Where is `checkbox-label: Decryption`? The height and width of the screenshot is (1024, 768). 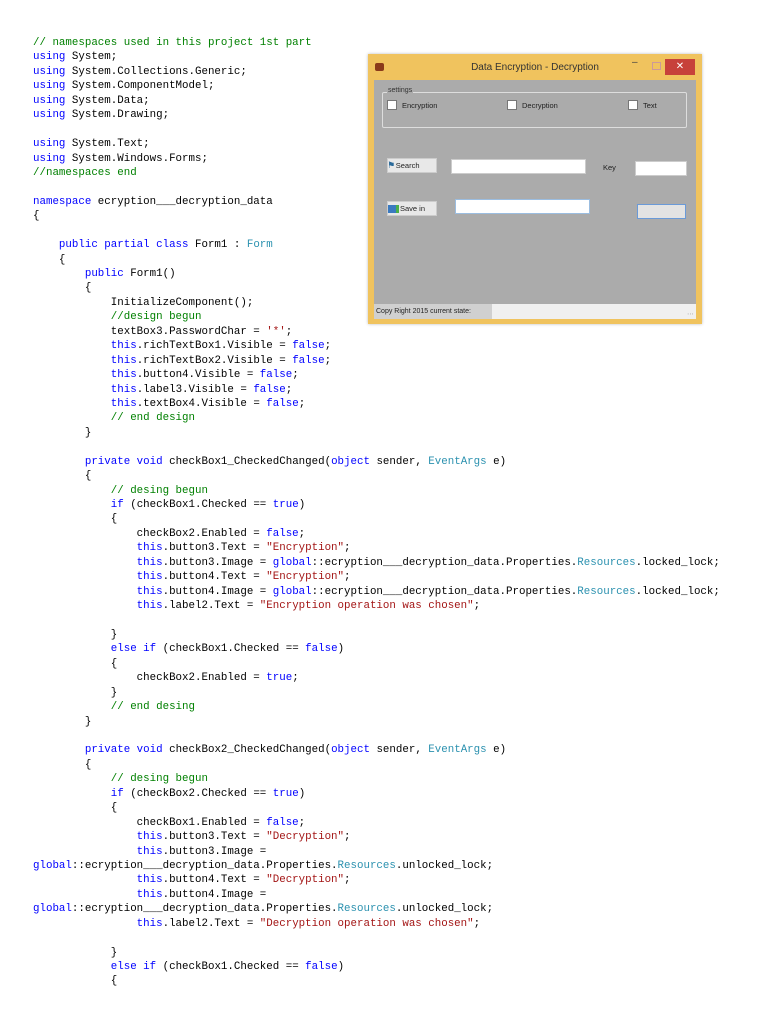
checkbox-label: Decryption is located at coordinates (540, 105).